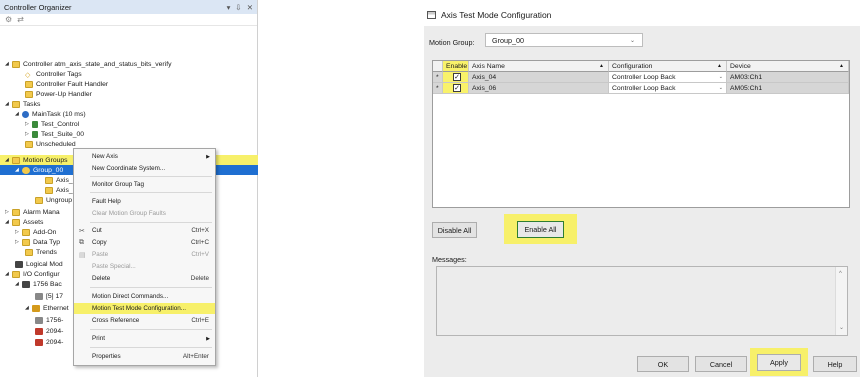 The image size is (862, 377). Describe the element at coordinates (55, 342) in the screenshot. I see `tree-item-label: 2094-` at that location.